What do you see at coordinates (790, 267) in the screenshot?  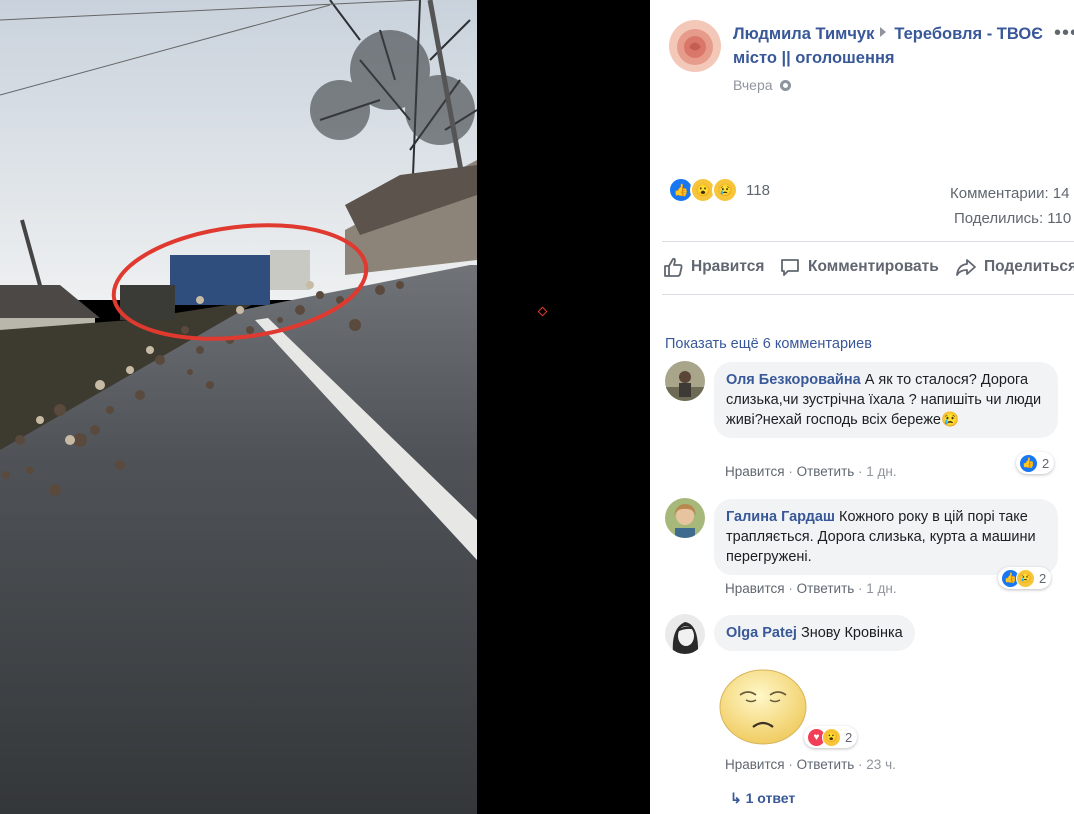 I see `comment-icon` at bounding box center [790, 267].